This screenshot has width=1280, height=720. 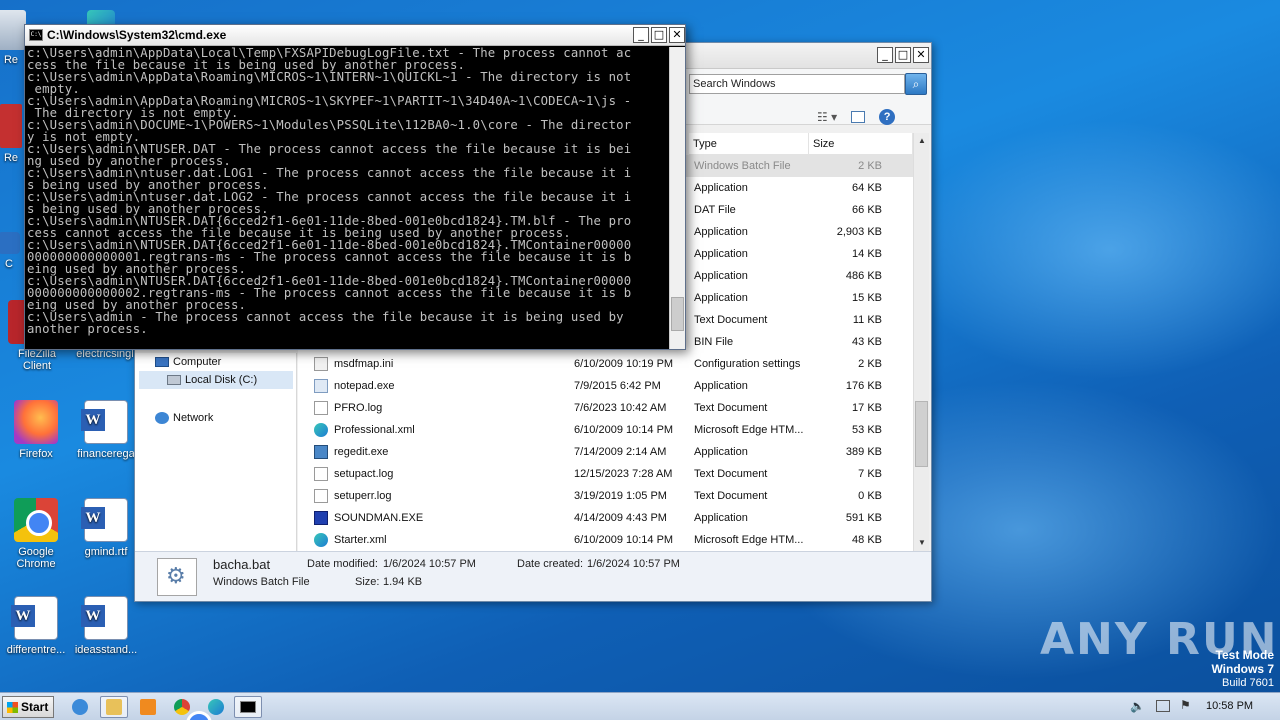 What do you see at coordinates (355, 35) in the screenshot?
I see `cmd-titlebar: C:\ C:\Windows\System32\cmd.exe _ □ ✕` at bounding box center [355, 35].